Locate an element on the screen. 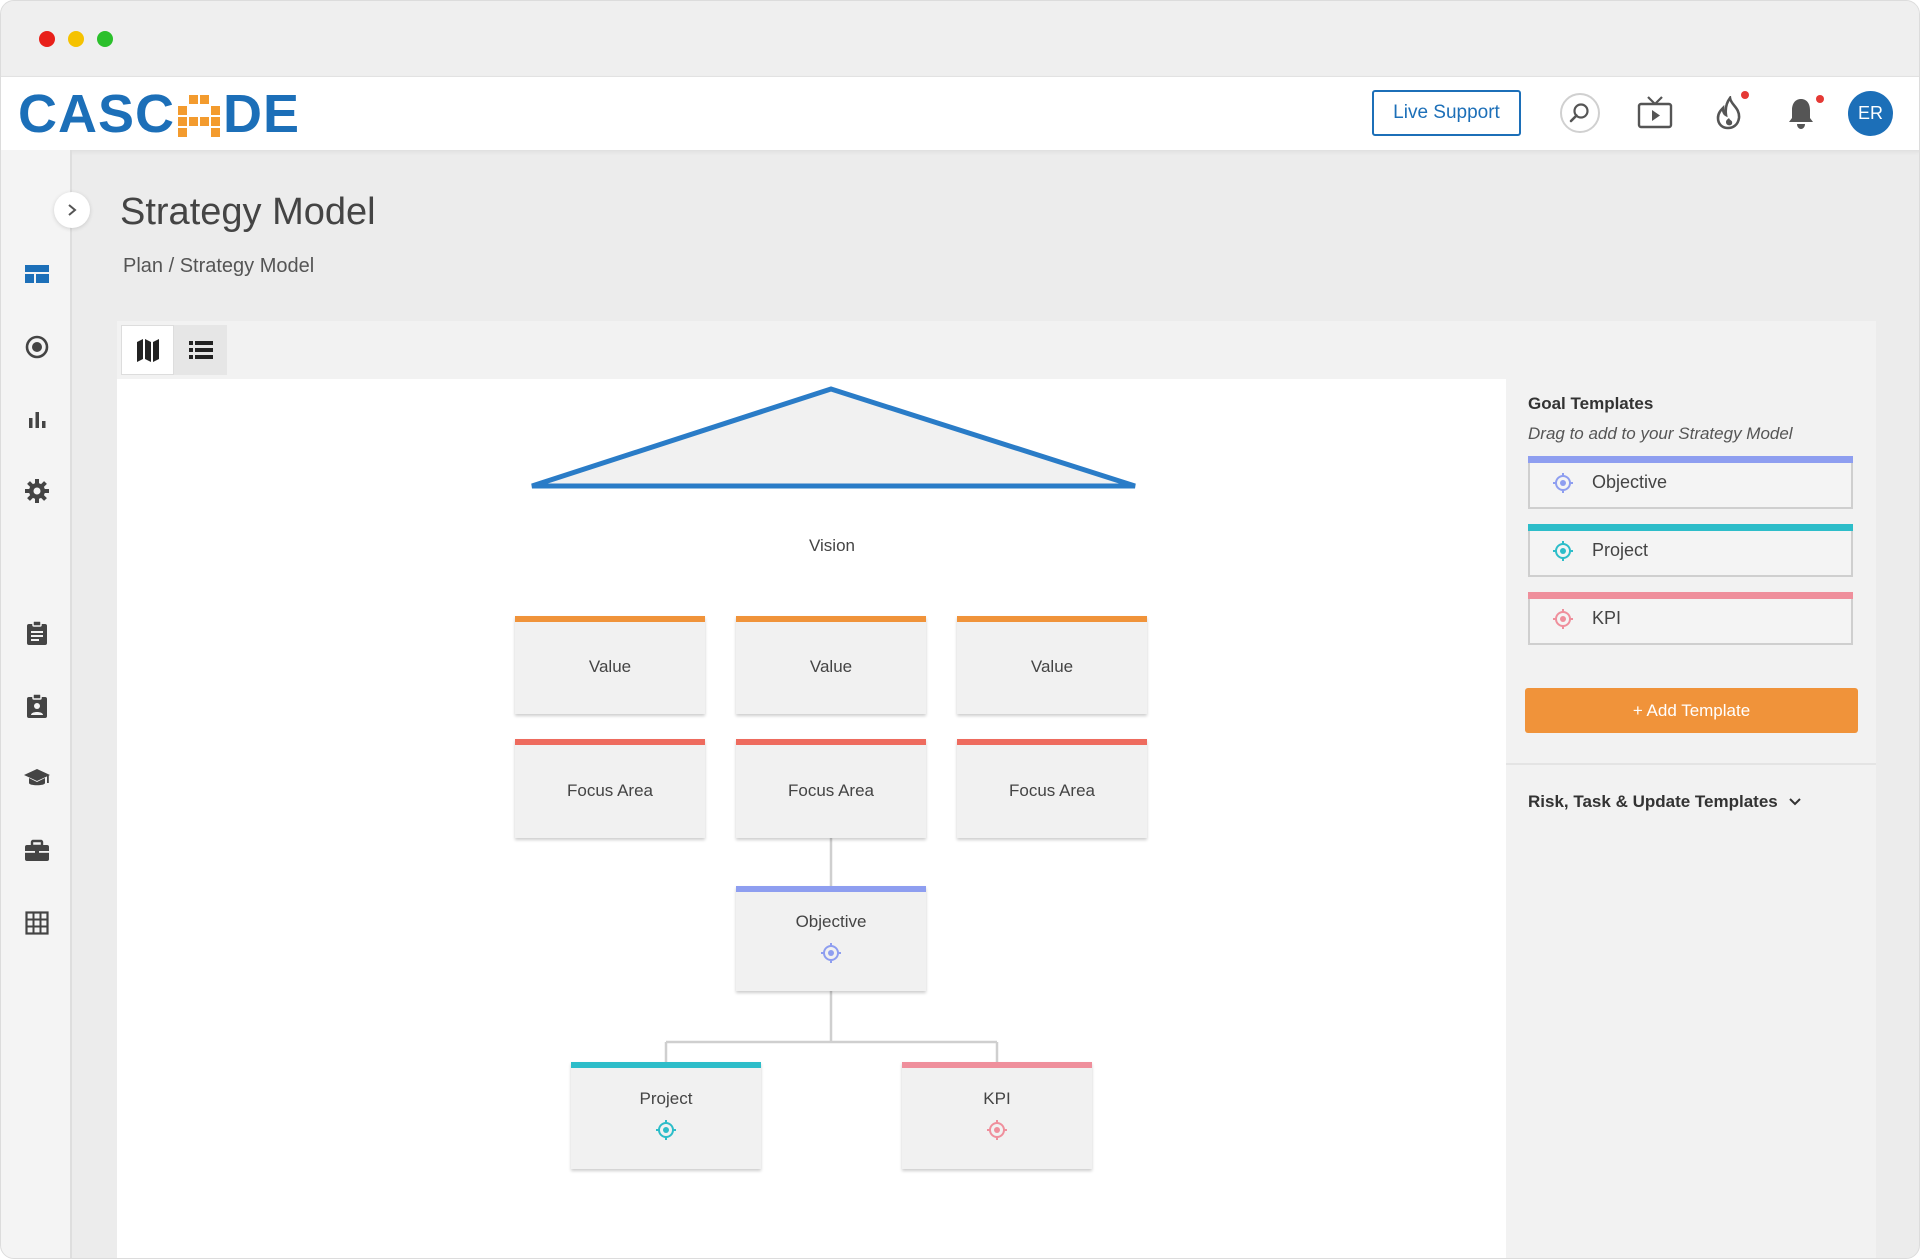  search-icon is located at coordinates (1580, 113).